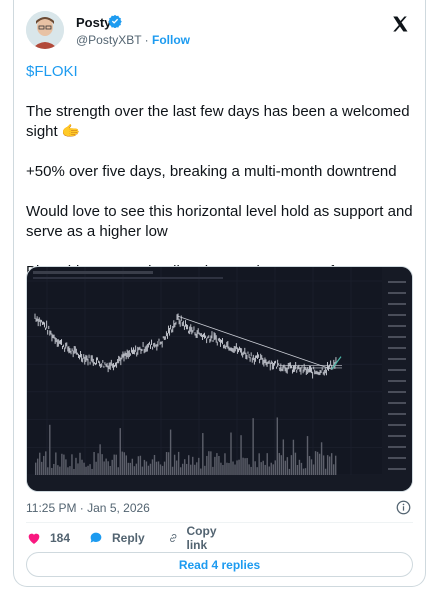 The width and height of the screenshot is (435, 591). I want to click on copy-link-button: Copy link, so click(195, 538).